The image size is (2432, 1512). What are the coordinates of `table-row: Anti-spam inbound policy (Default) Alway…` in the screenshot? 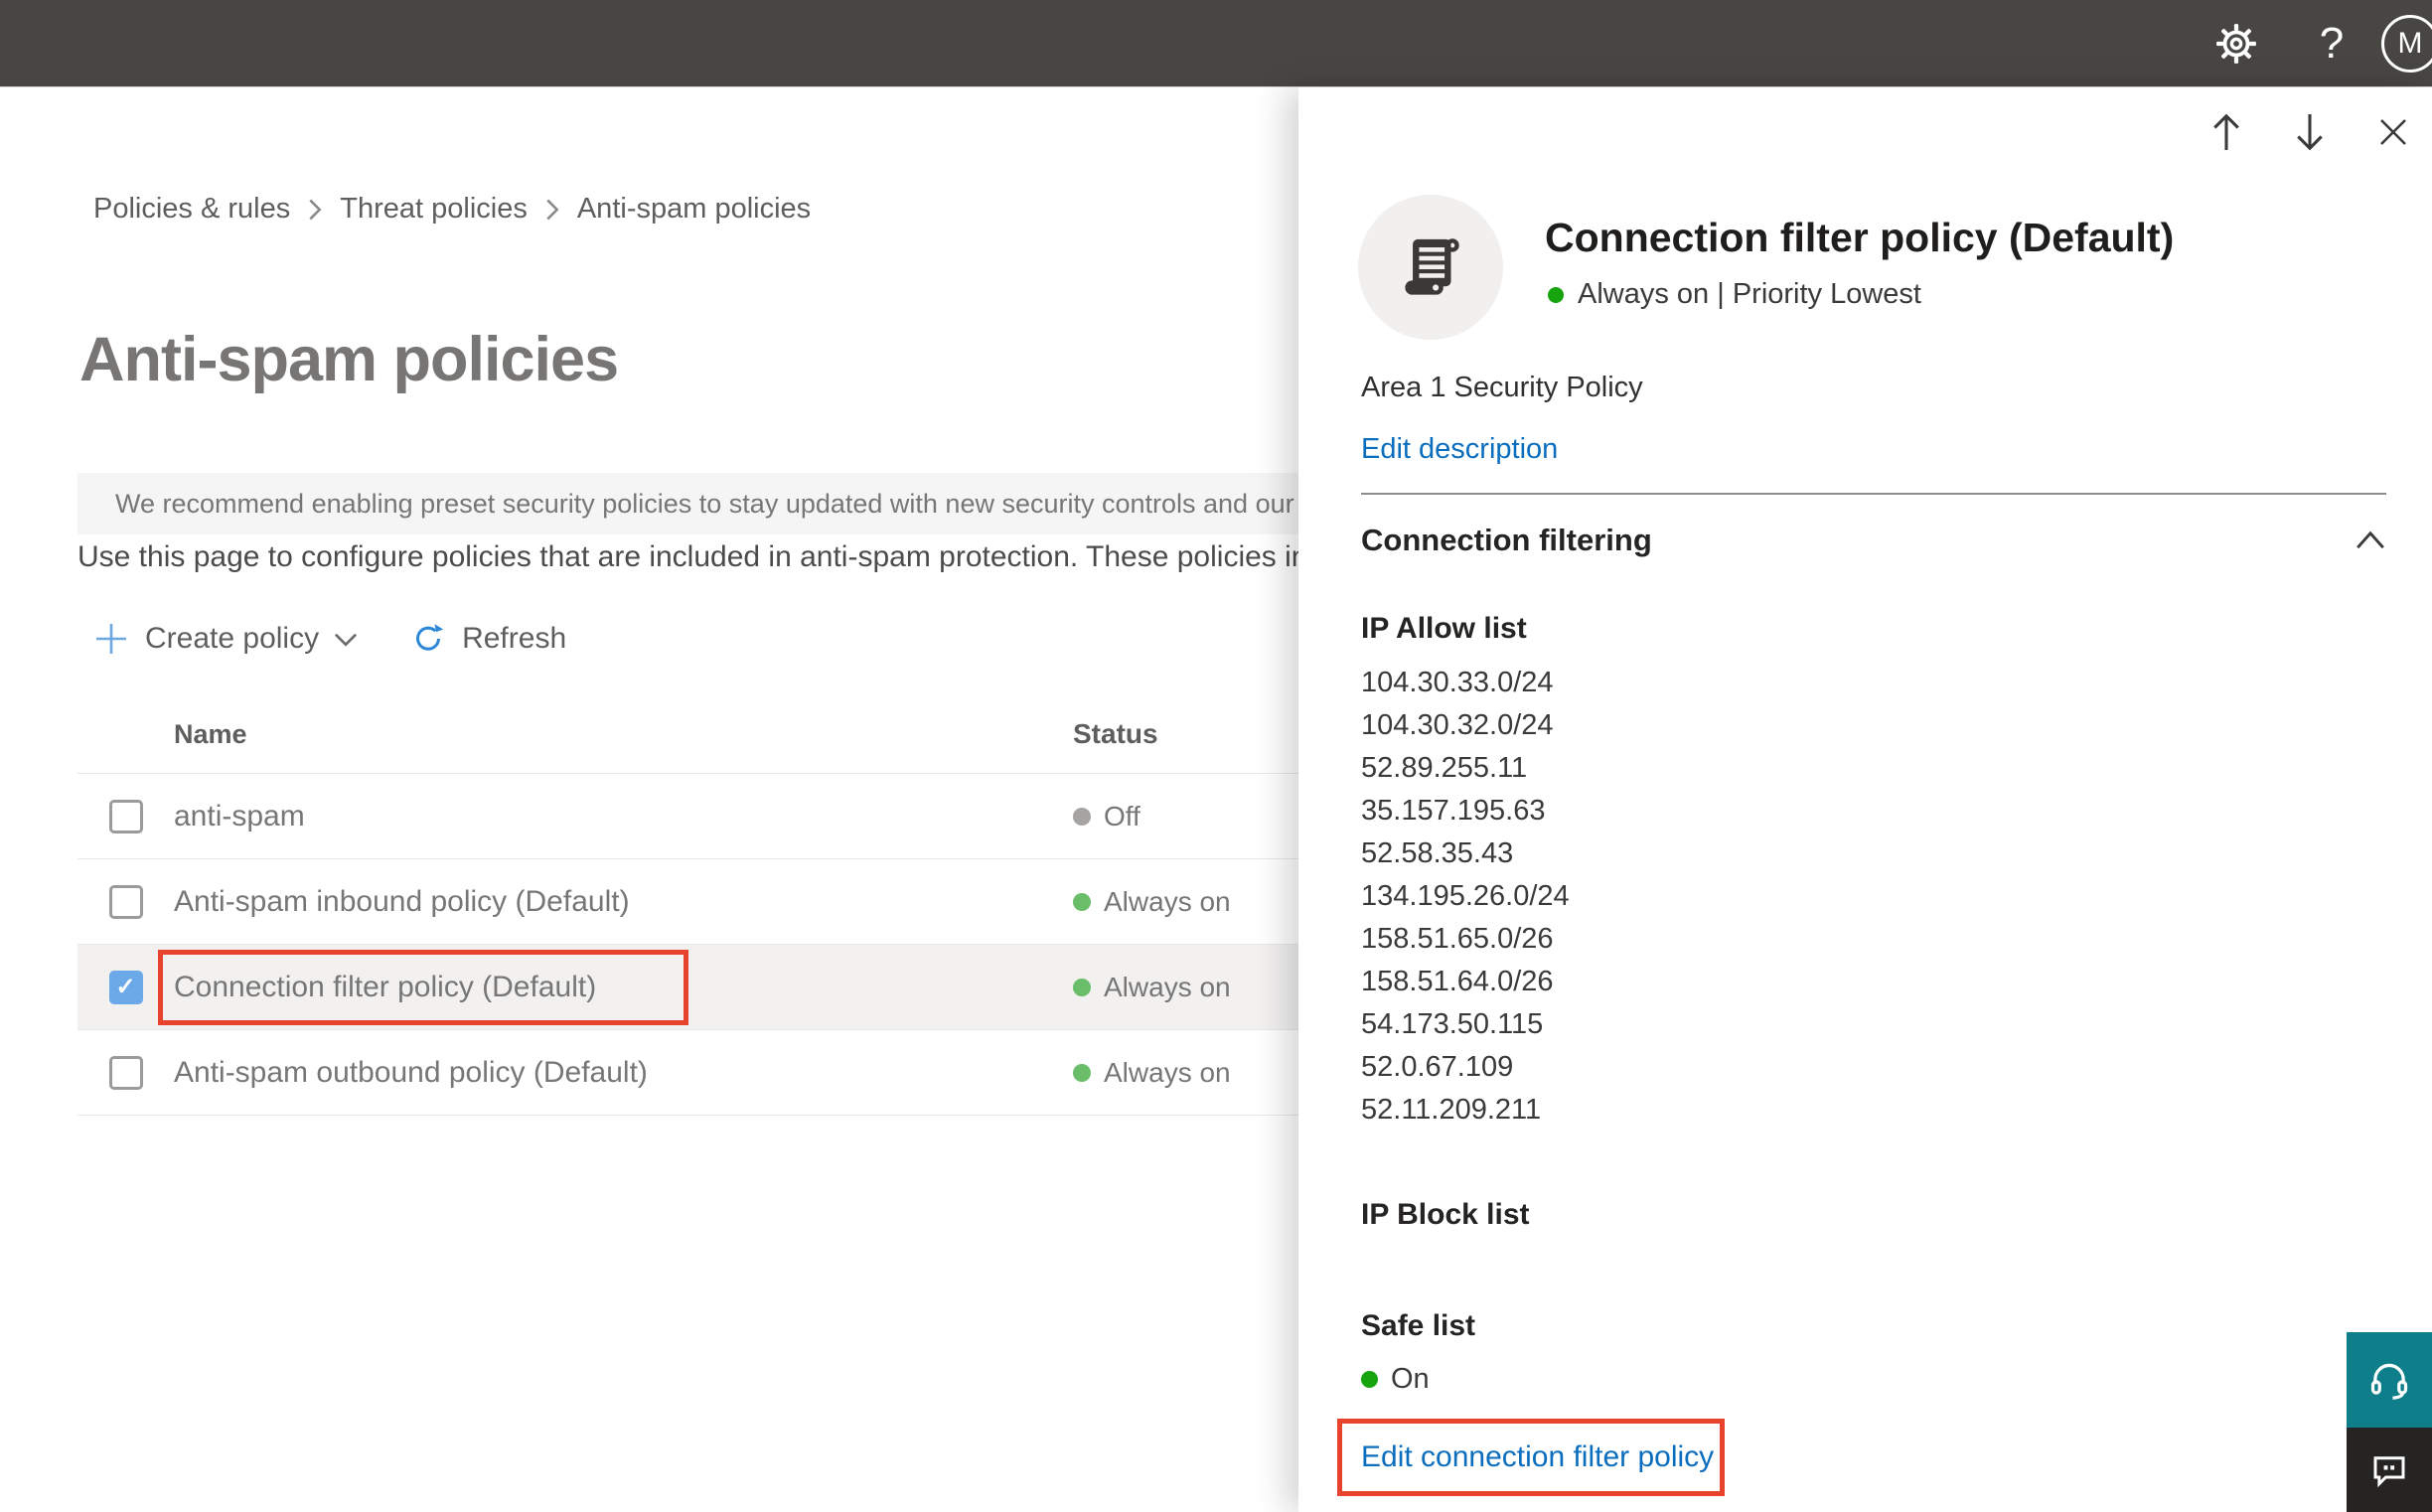 It's located at (687, 902).